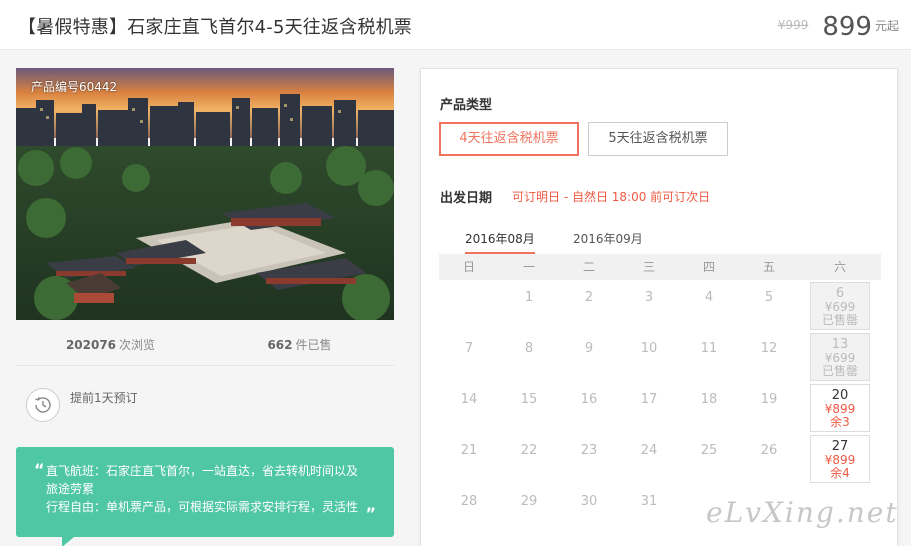 The image size is (911, 546). I want to click on calendar-day: 19, so click(769, 399).